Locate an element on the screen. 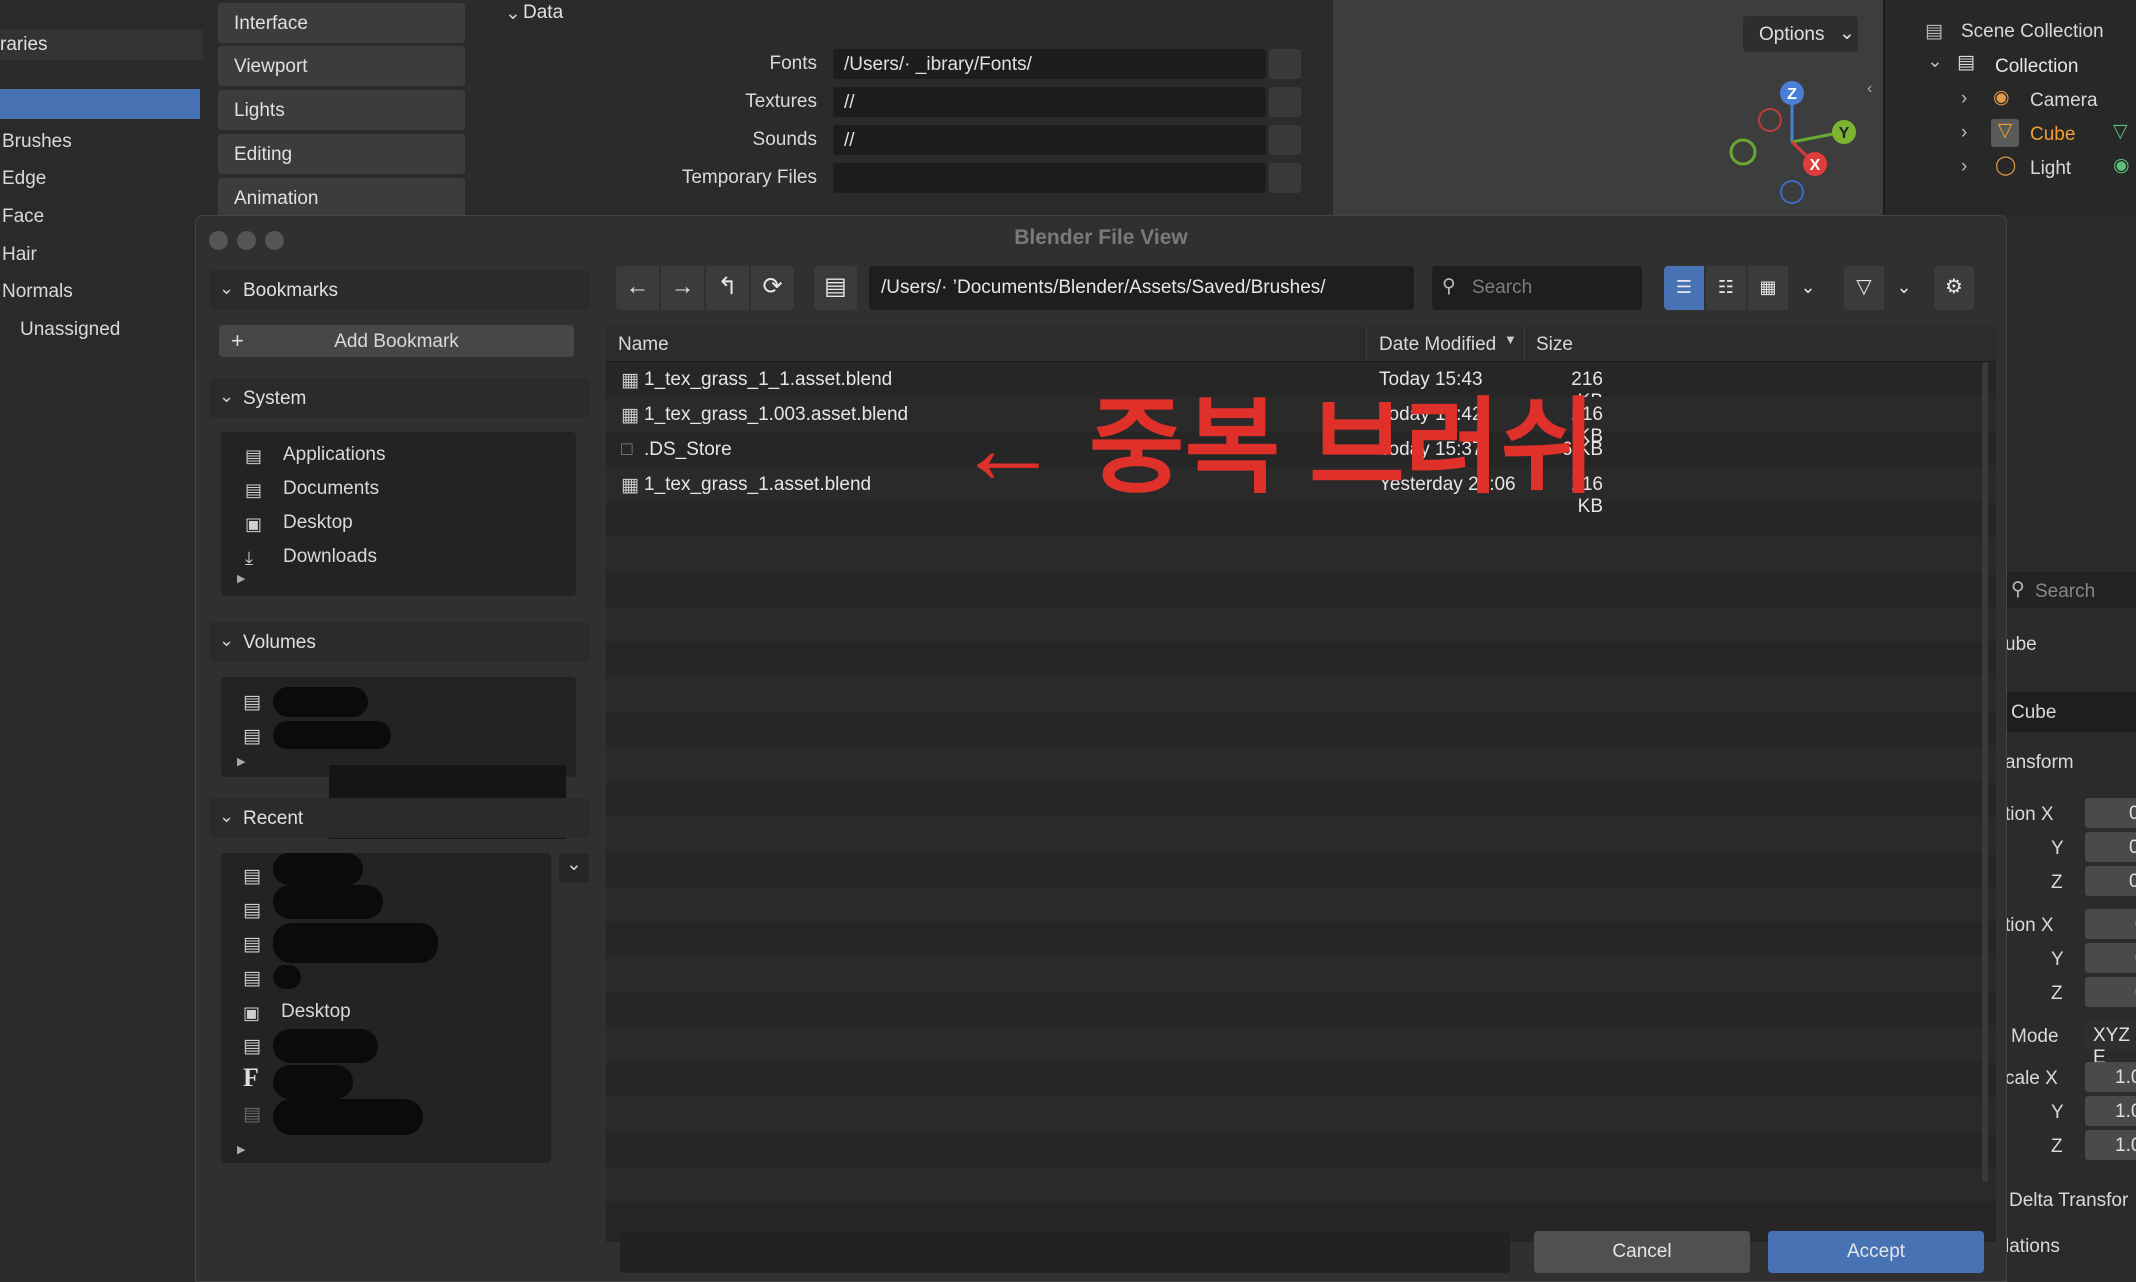  modifier-icon: ▽ is located at coordinates (2120, 131).